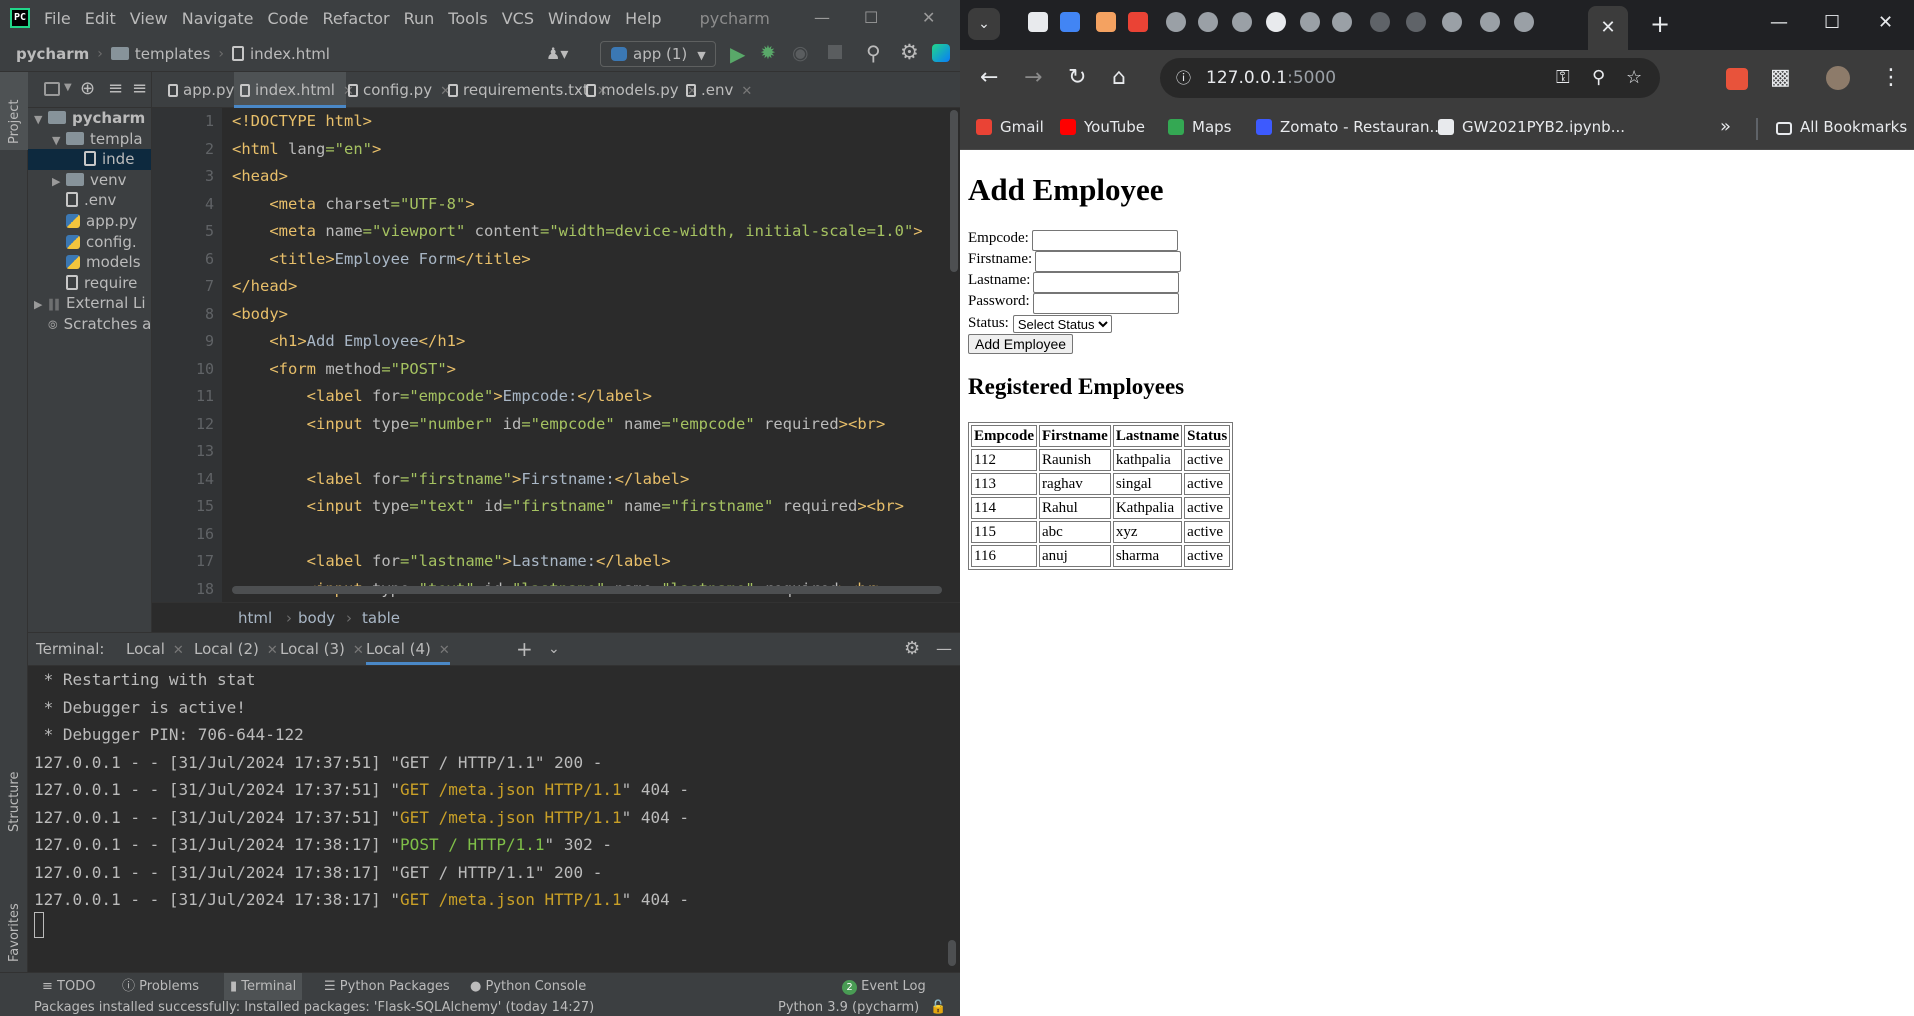 The height and width of the screenshot is (1016, 1914). I want to click on structure-tool-label: Structure, so click(14, 802).